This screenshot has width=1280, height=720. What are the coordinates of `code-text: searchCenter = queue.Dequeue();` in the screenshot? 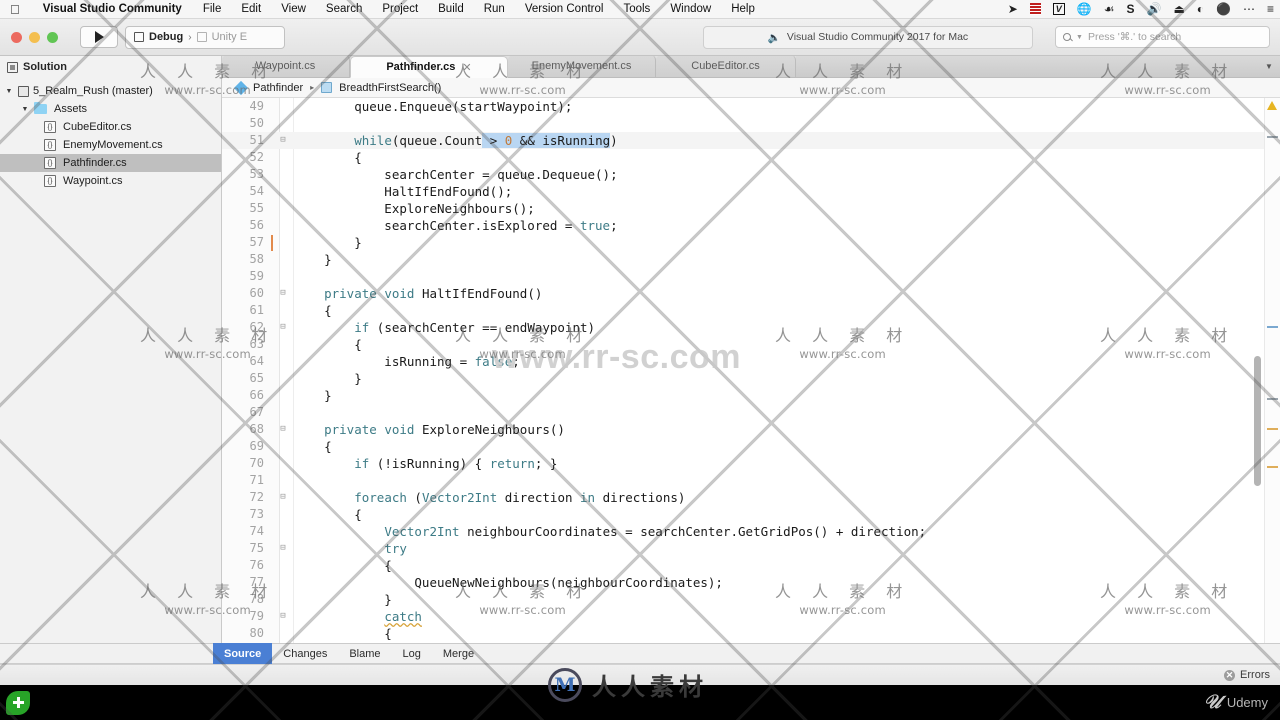 It's located at (787, 174).